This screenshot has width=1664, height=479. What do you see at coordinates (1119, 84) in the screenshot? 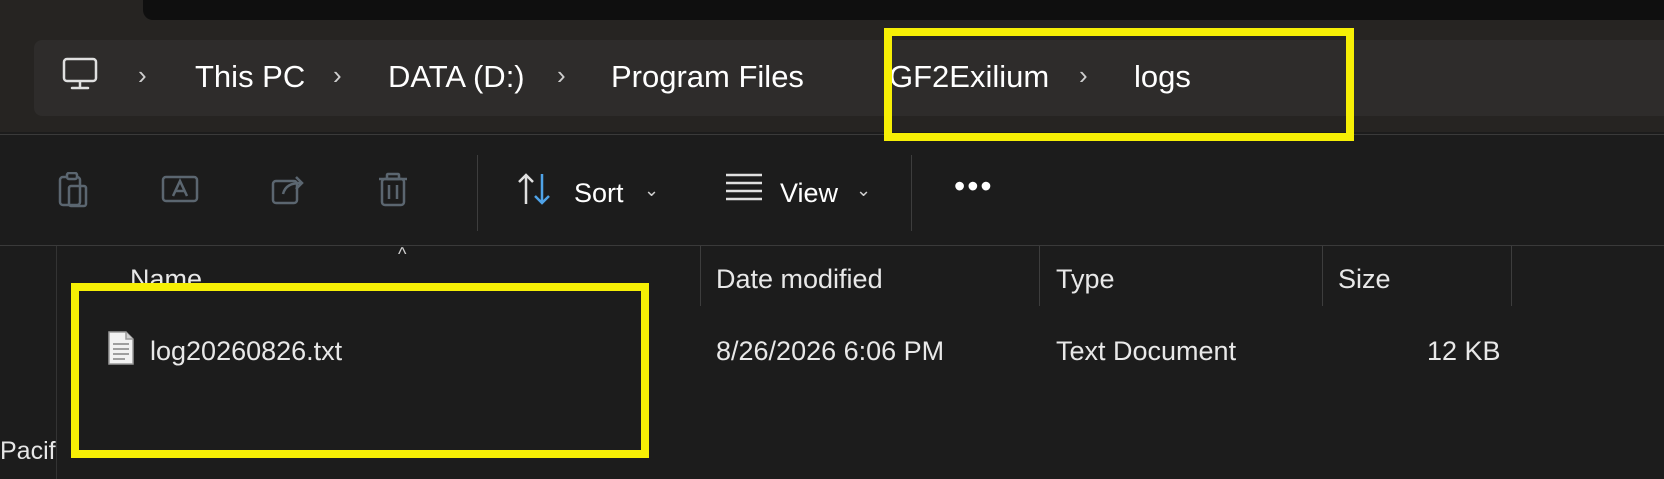
I see `highlight-box-breadcrumb` at bounding box center [1119, 84].